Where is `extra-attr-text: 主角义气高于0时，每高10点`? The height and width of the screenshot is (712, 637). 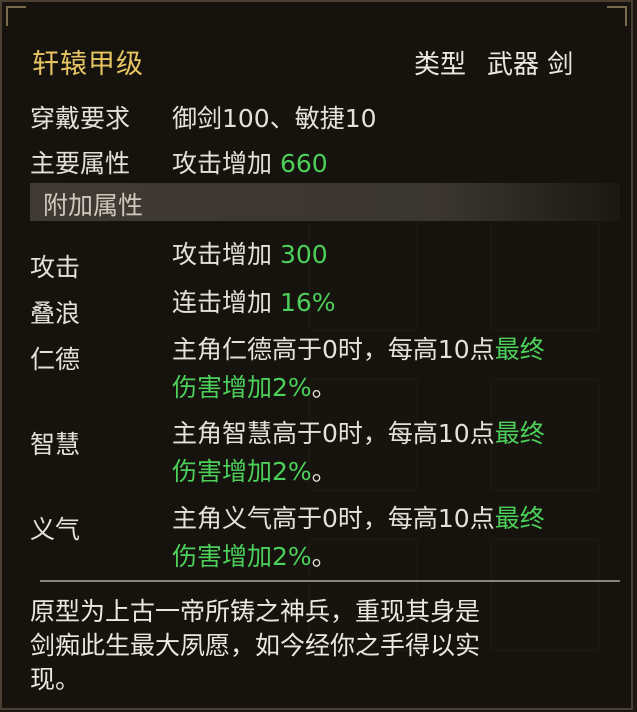
extra-attr-text: 主角义气高于0时，每高10点 is located at coordinates (333, 518).